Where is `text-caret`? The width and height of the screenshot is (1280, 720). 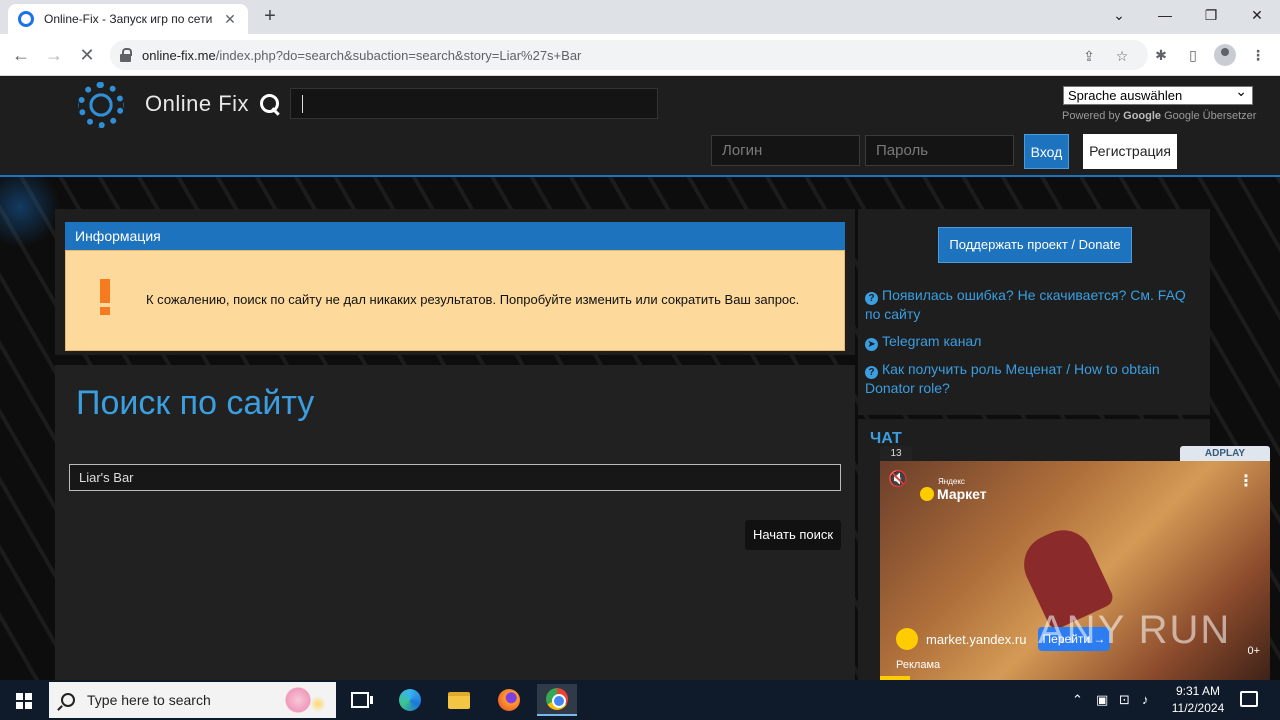 text-caret is located at coordinates (302, 104).